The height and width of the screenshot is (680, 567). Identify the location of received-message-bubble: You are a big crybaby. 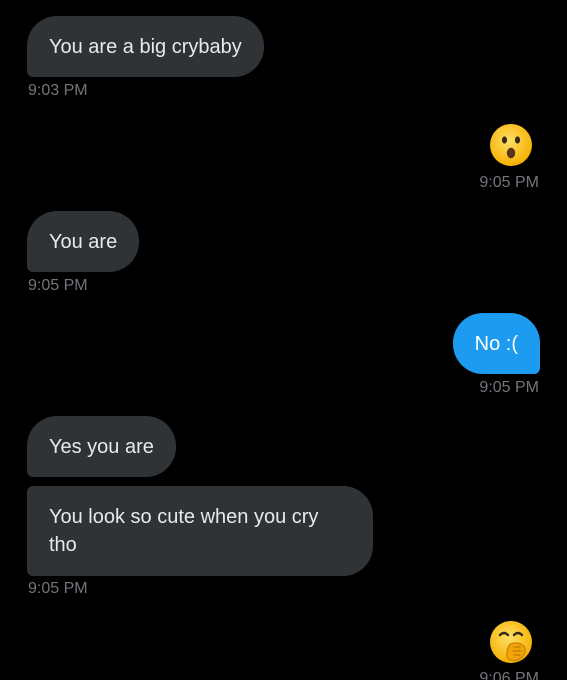
(145, 46).